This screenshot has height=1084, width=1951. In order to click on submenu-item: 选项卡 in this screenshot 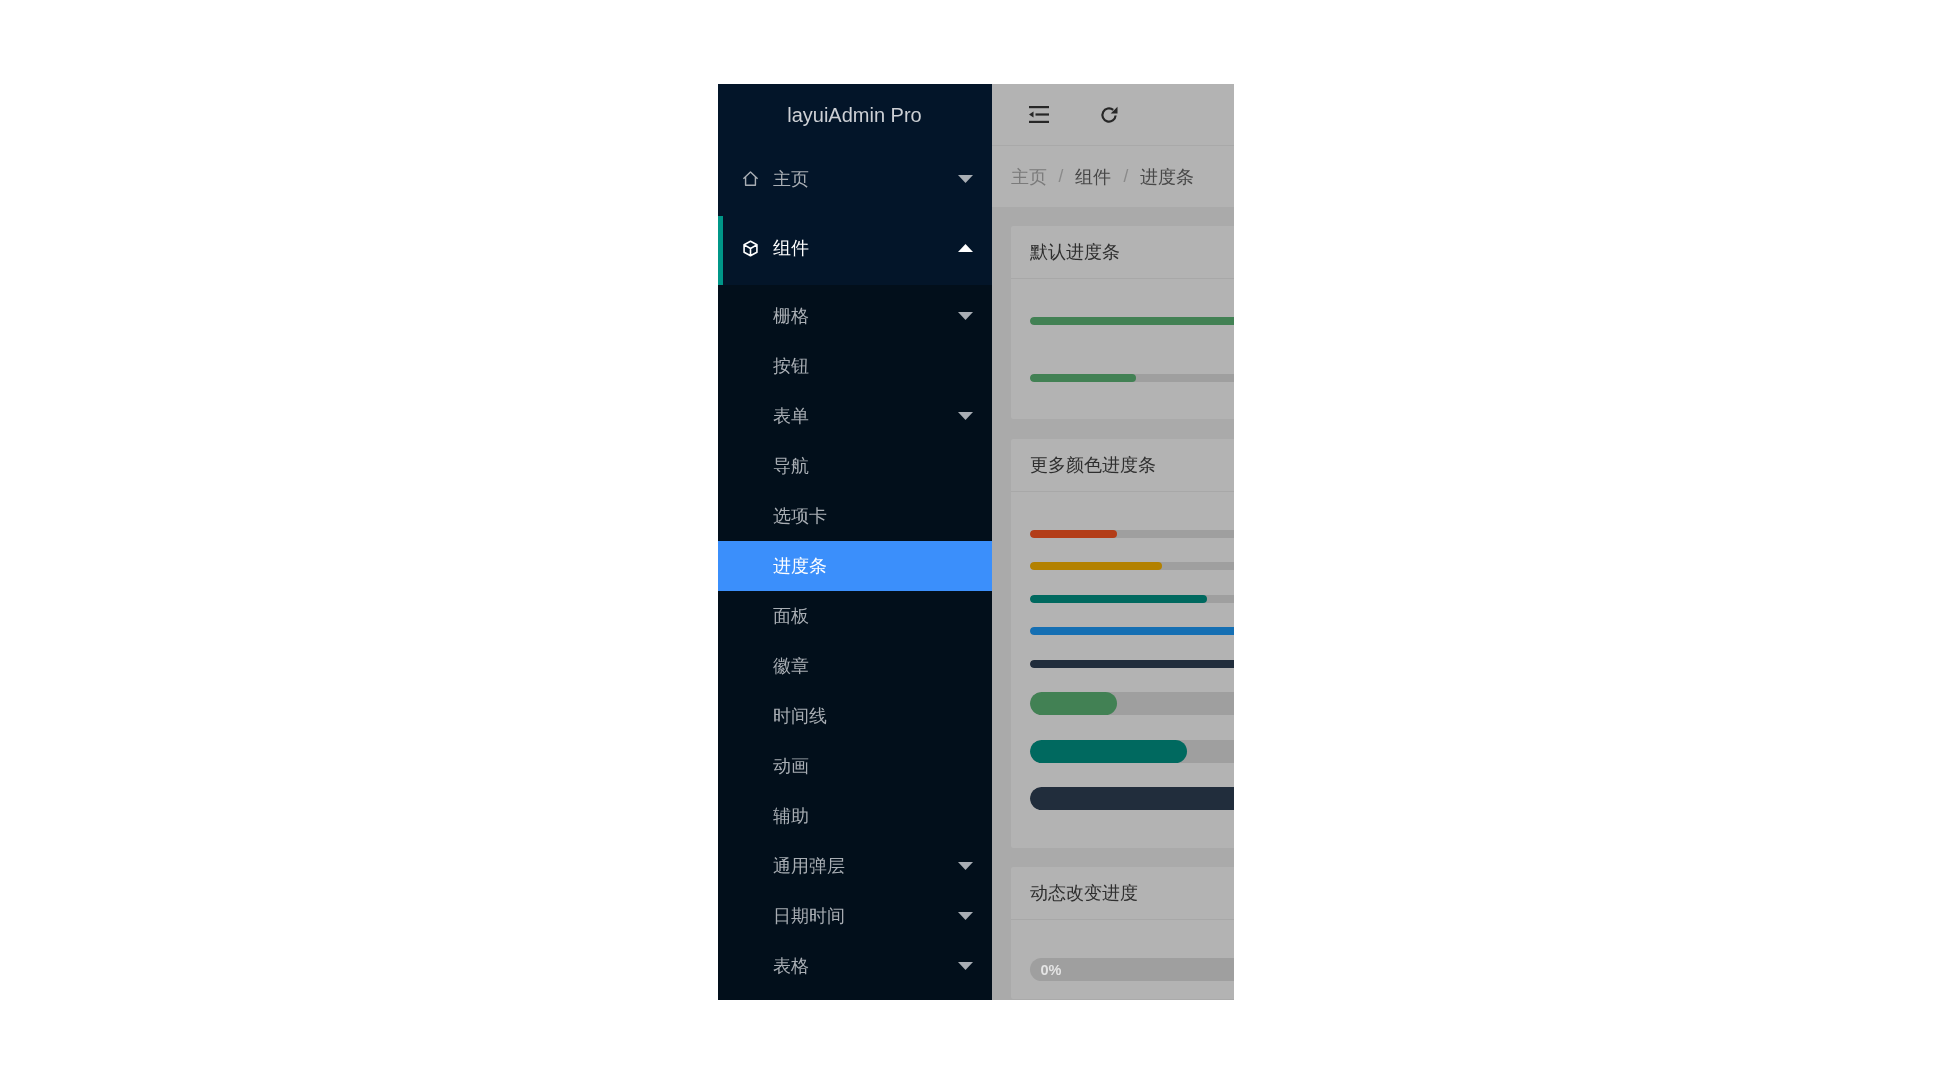, I will do `click(854, 516)`.